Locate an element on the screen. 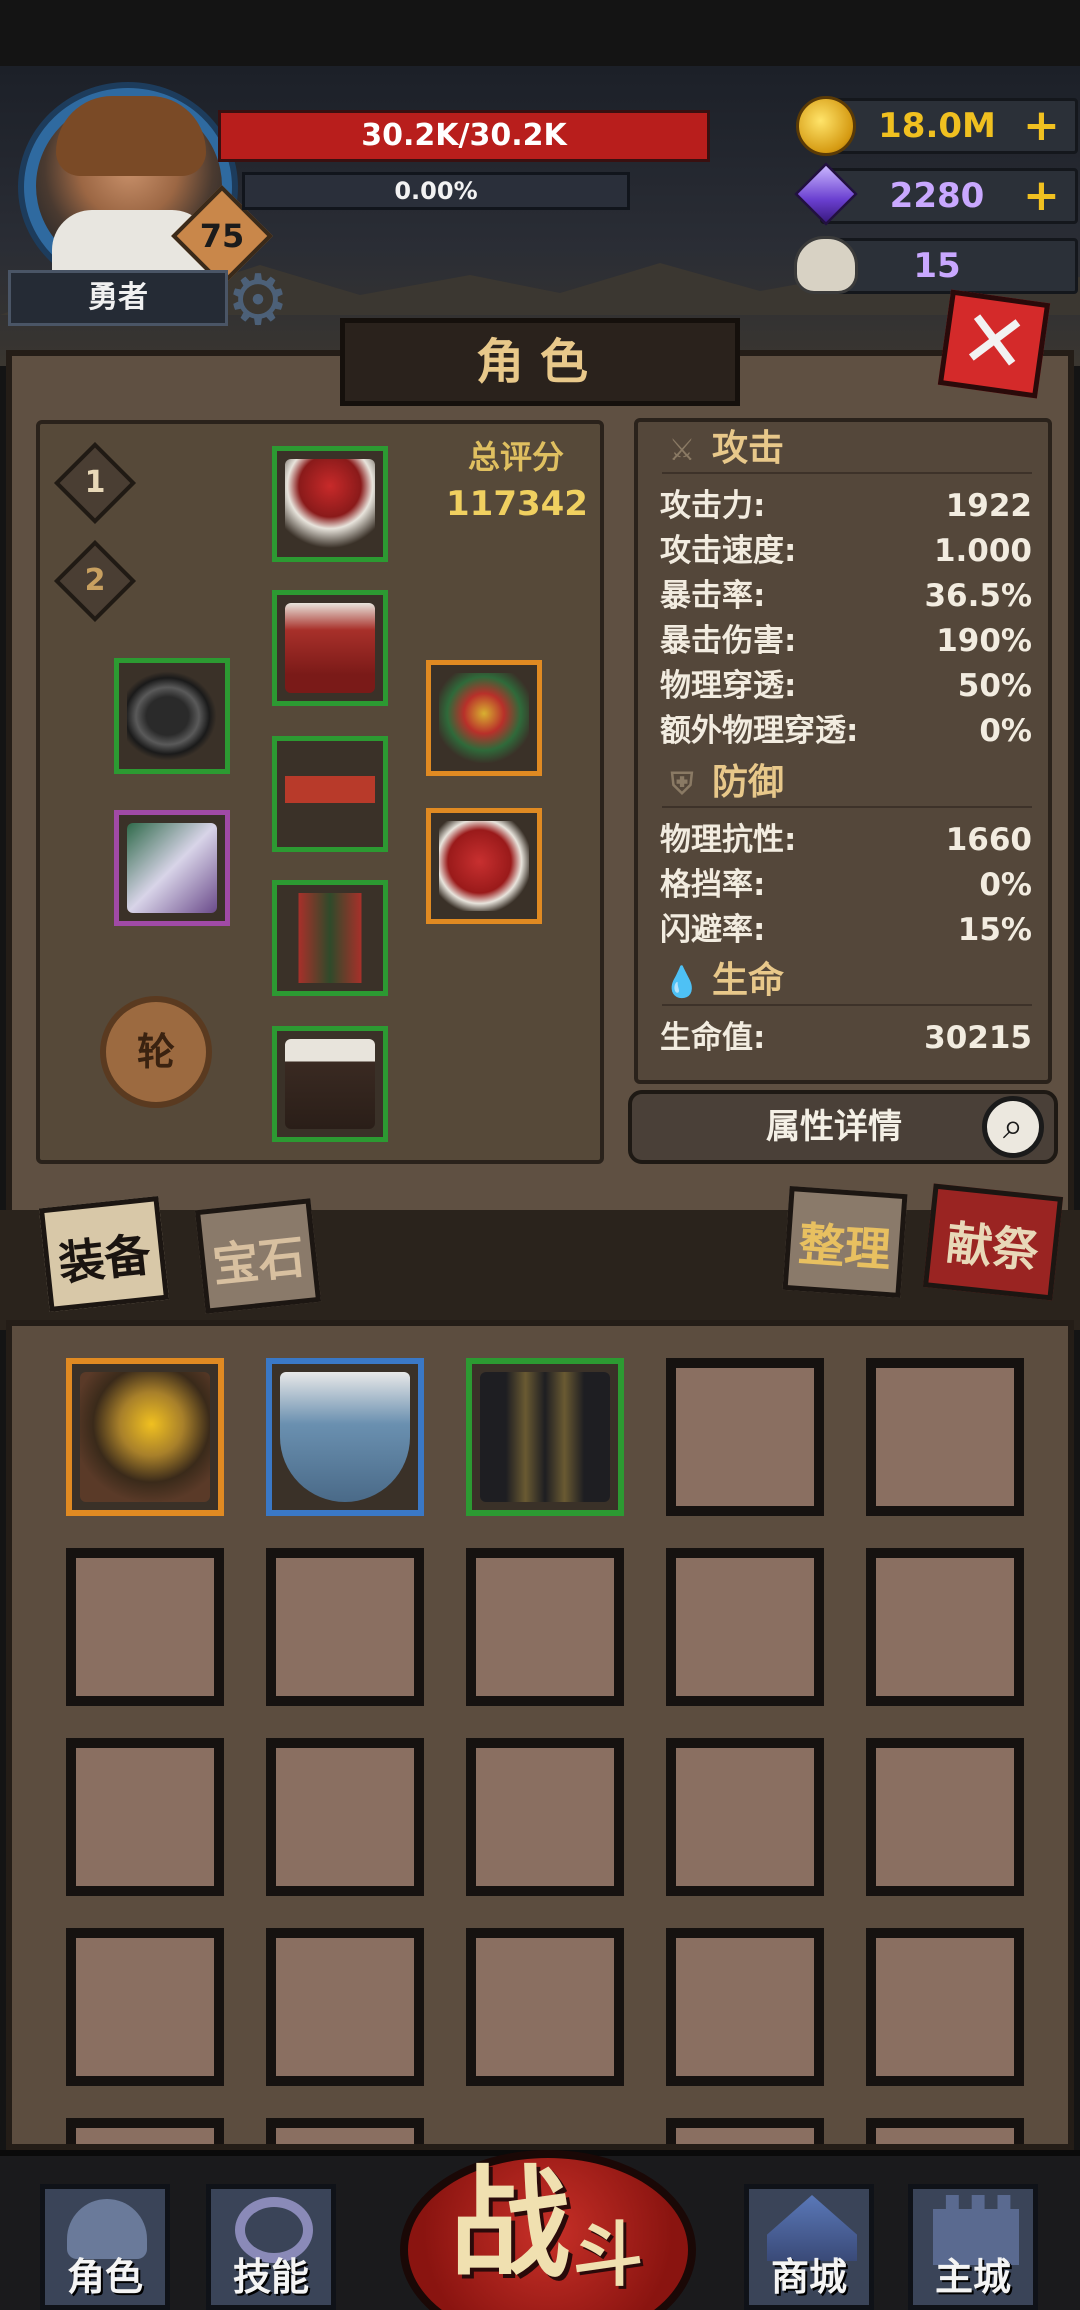  stat-label: 物理穿透: is located at coordinates (728, 686).